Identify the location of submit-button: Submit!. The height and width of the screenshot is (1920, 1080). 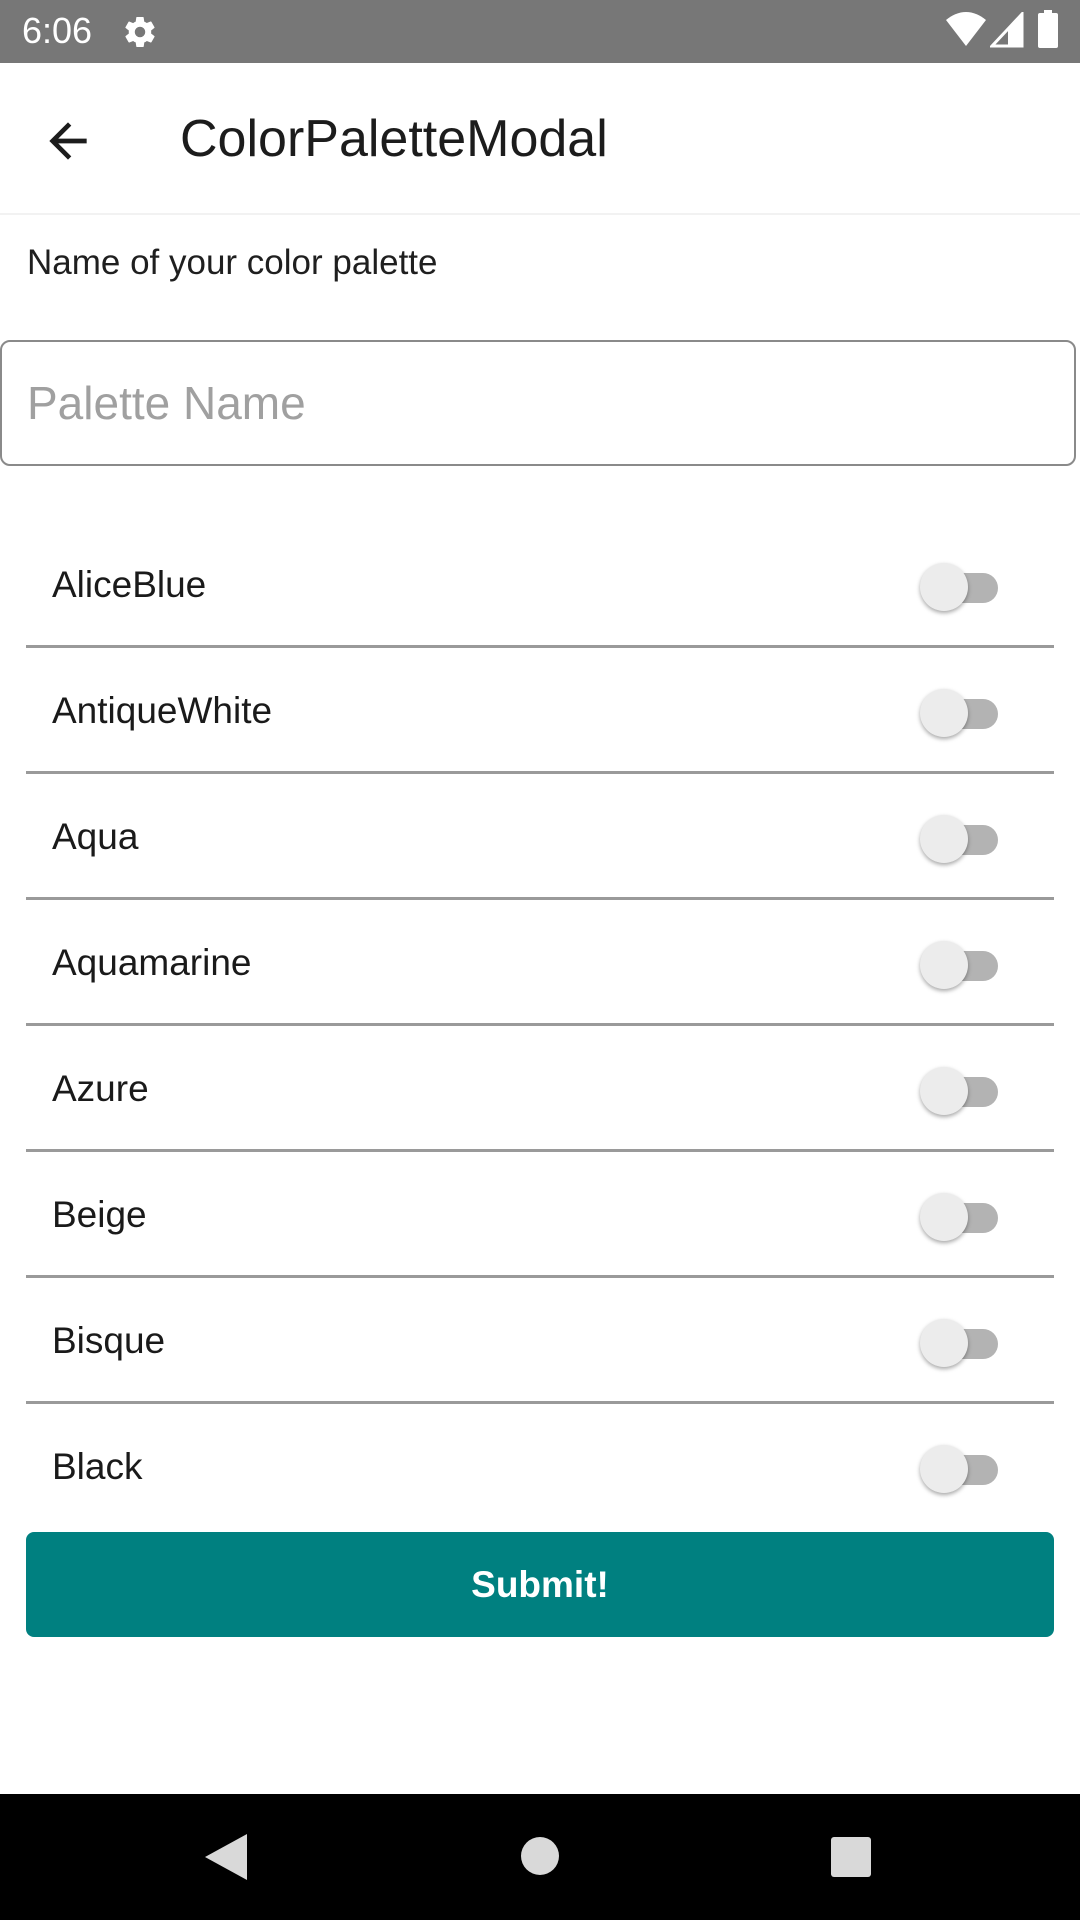
(540, 1584).